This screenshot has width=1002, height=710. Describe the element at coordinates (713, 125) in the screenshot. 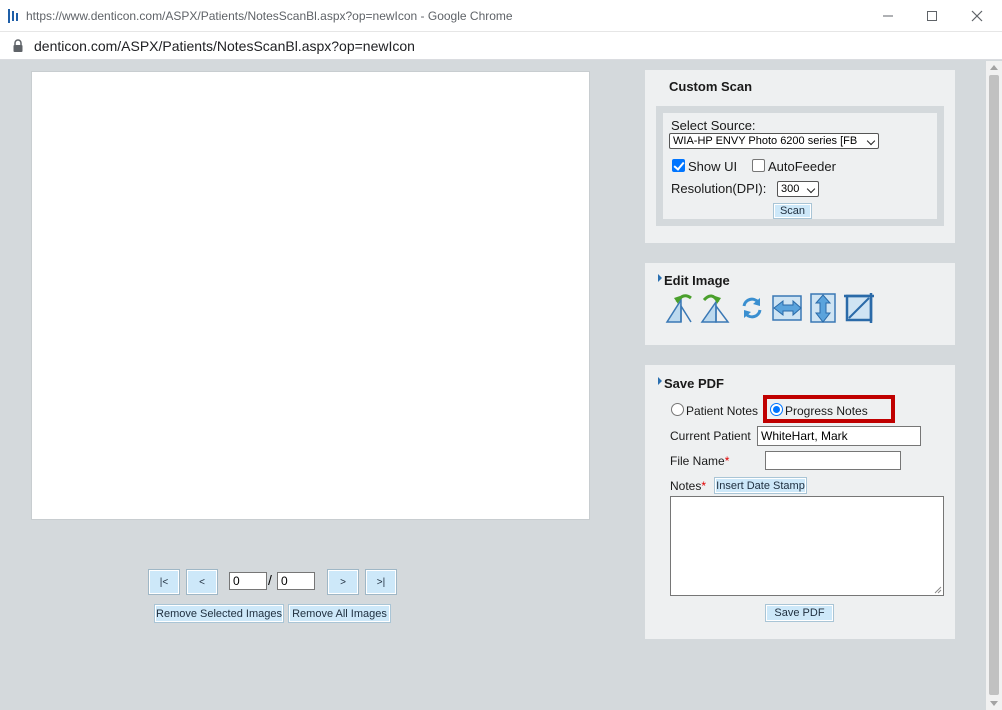

I see `select-source-label: Select Source:` at that location.